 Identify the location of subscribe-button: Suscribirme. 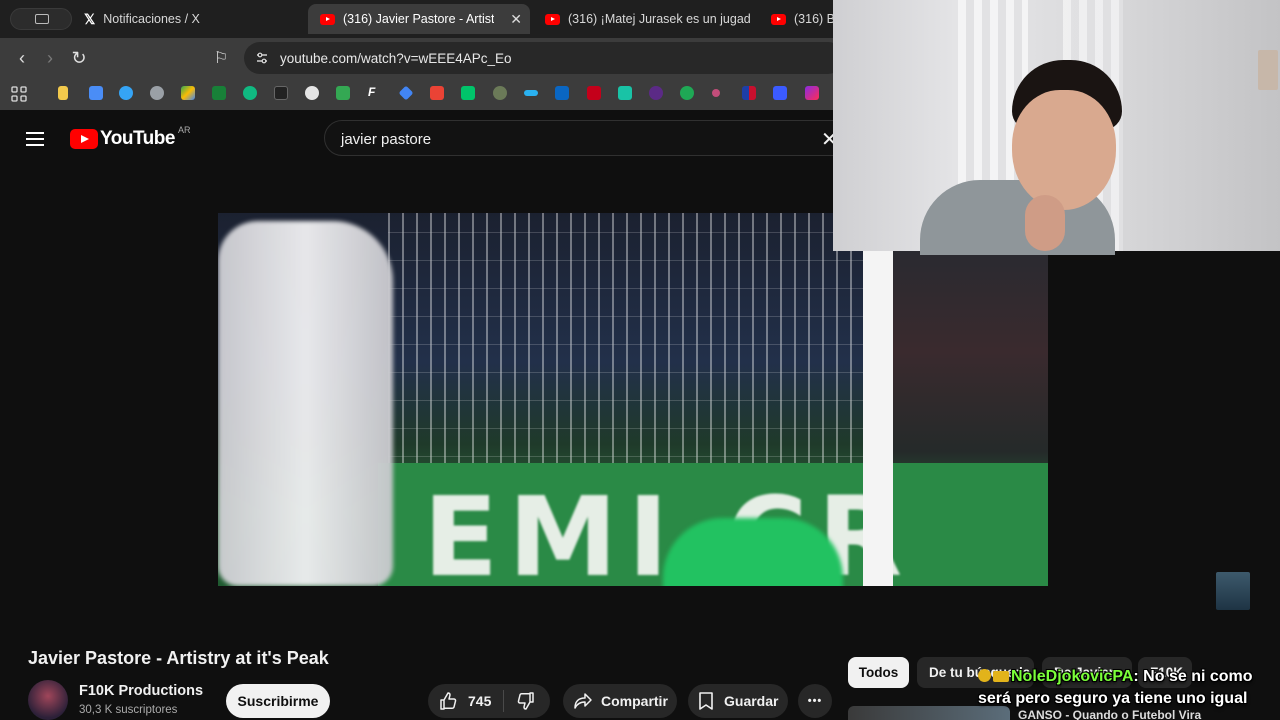
(278, 701).